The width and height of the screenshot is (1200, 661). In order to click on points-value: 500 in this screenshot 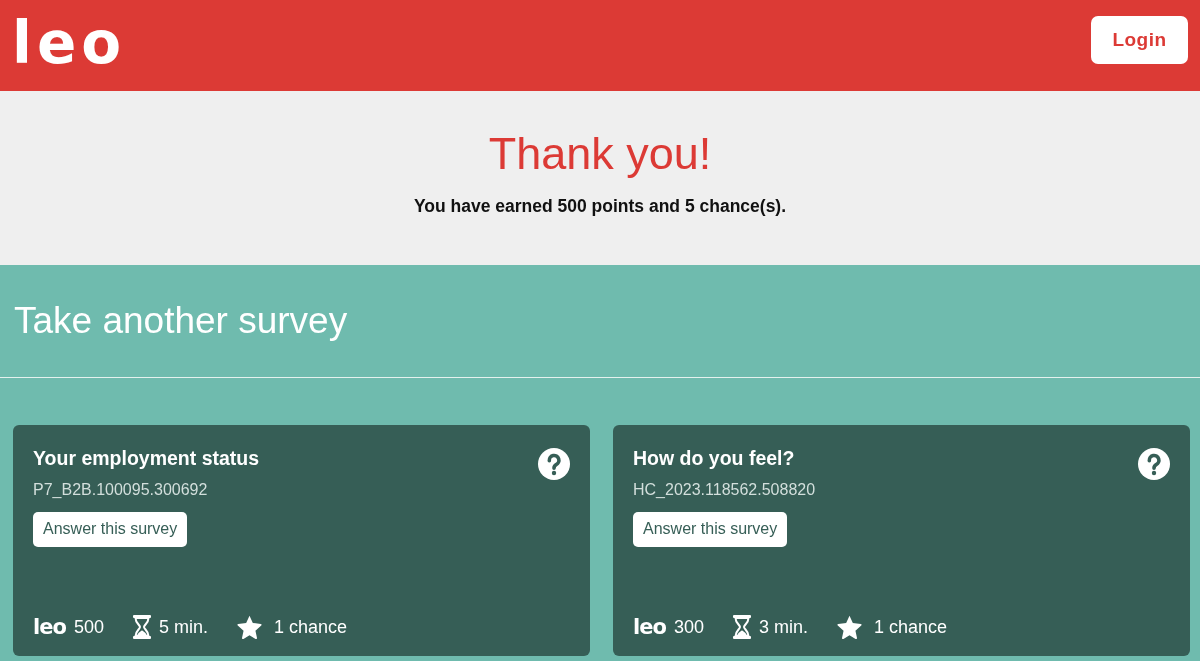, I will do `click(88, 627)`.